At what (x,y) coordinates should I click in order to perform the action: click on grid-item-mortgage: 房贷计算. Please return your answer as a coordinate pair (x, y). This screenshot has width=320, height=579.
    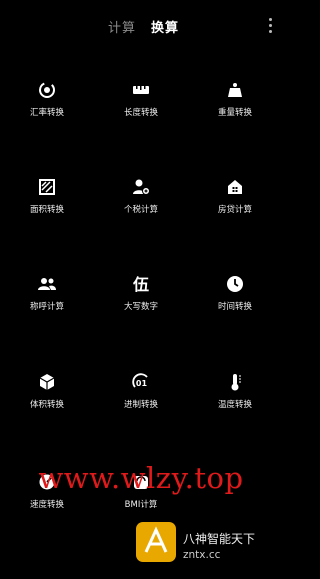
    Looking at the image, I should click on (235, 207).